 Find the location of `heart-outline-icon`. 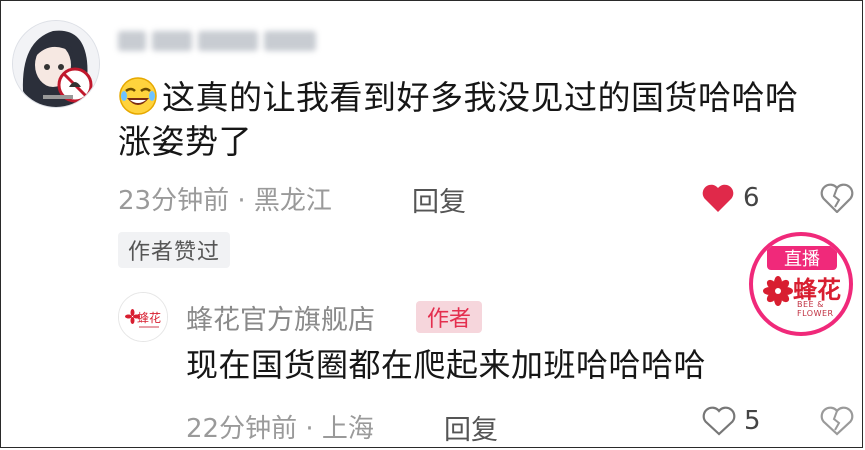

heart-outline-icon is located at coordinates (719, 421).